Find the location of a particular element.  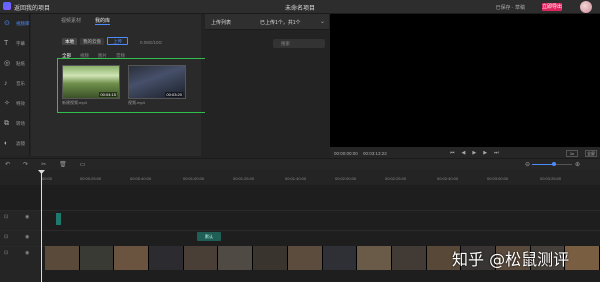

zoom-slider is located at coordinates (552, 164).